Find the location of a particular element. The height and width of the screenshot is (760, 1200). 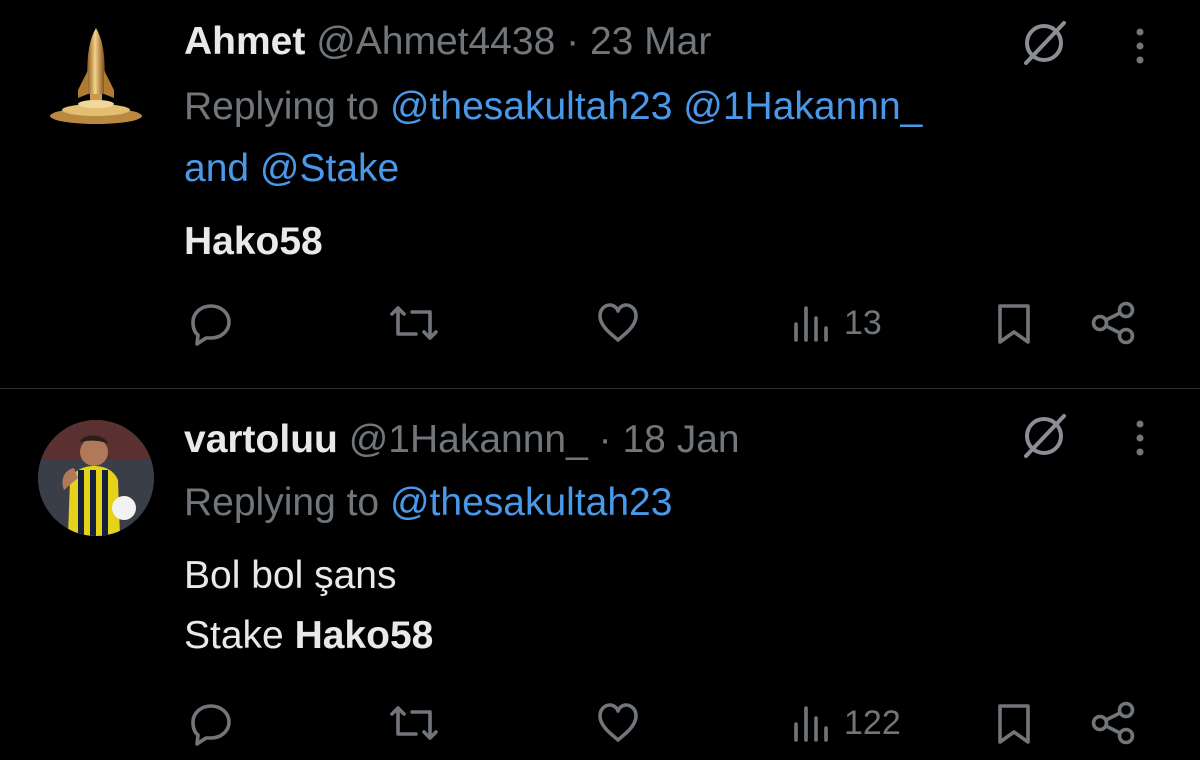

rocket-icon is located at coordinates (96, 76).